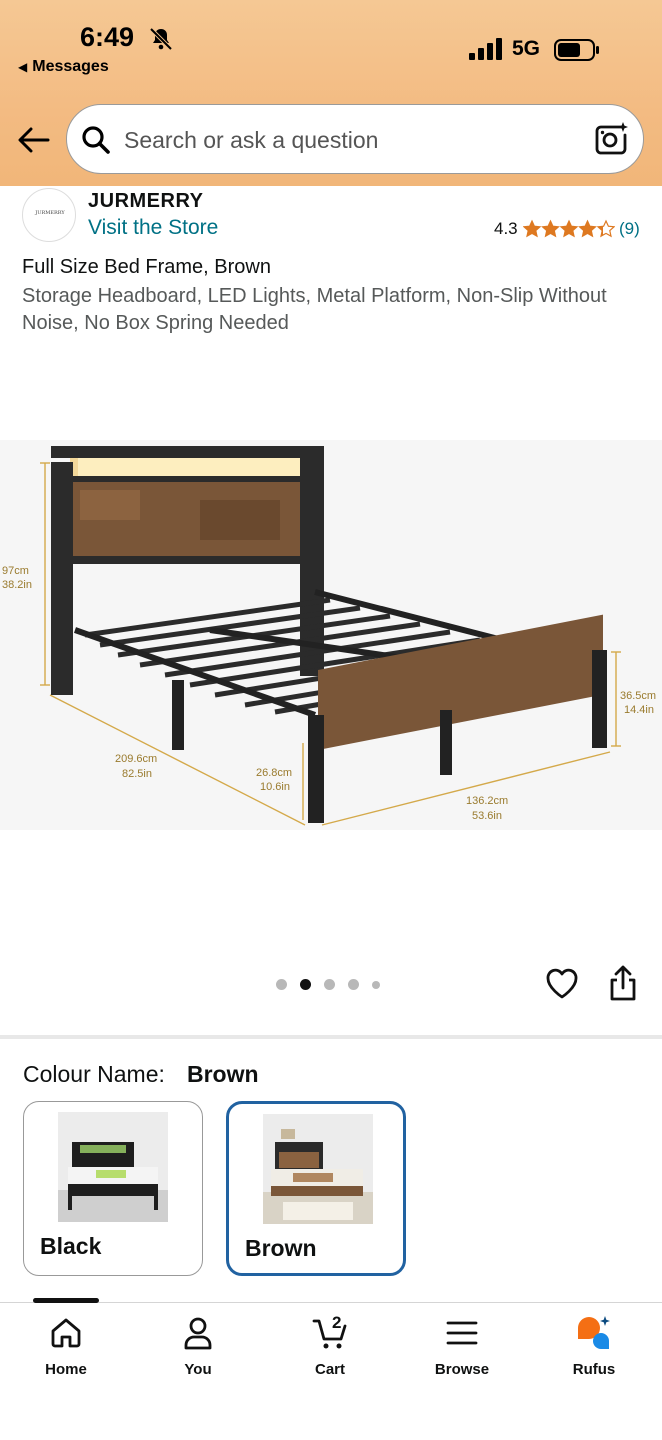 This screenshot has height=1440, width=662. Describe the element at coordinates (137, 774) in the screenshot. I see `dim-length-in: 82.5in` at that location.